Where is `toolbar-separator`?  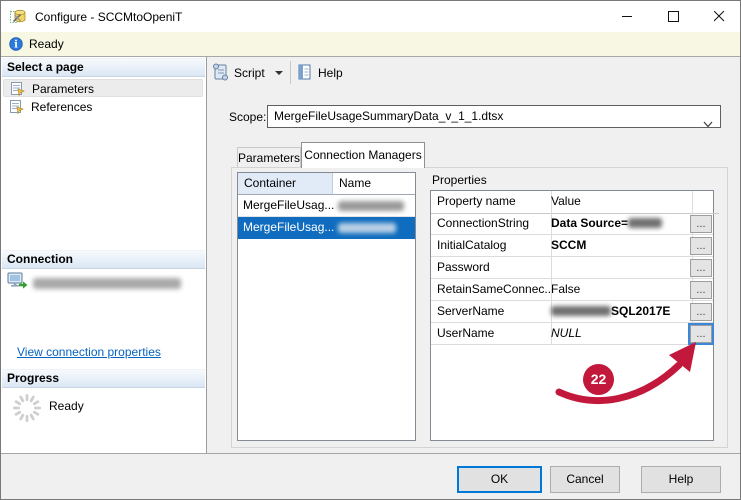
toolbar-separator is located at coordinates (290, 72).